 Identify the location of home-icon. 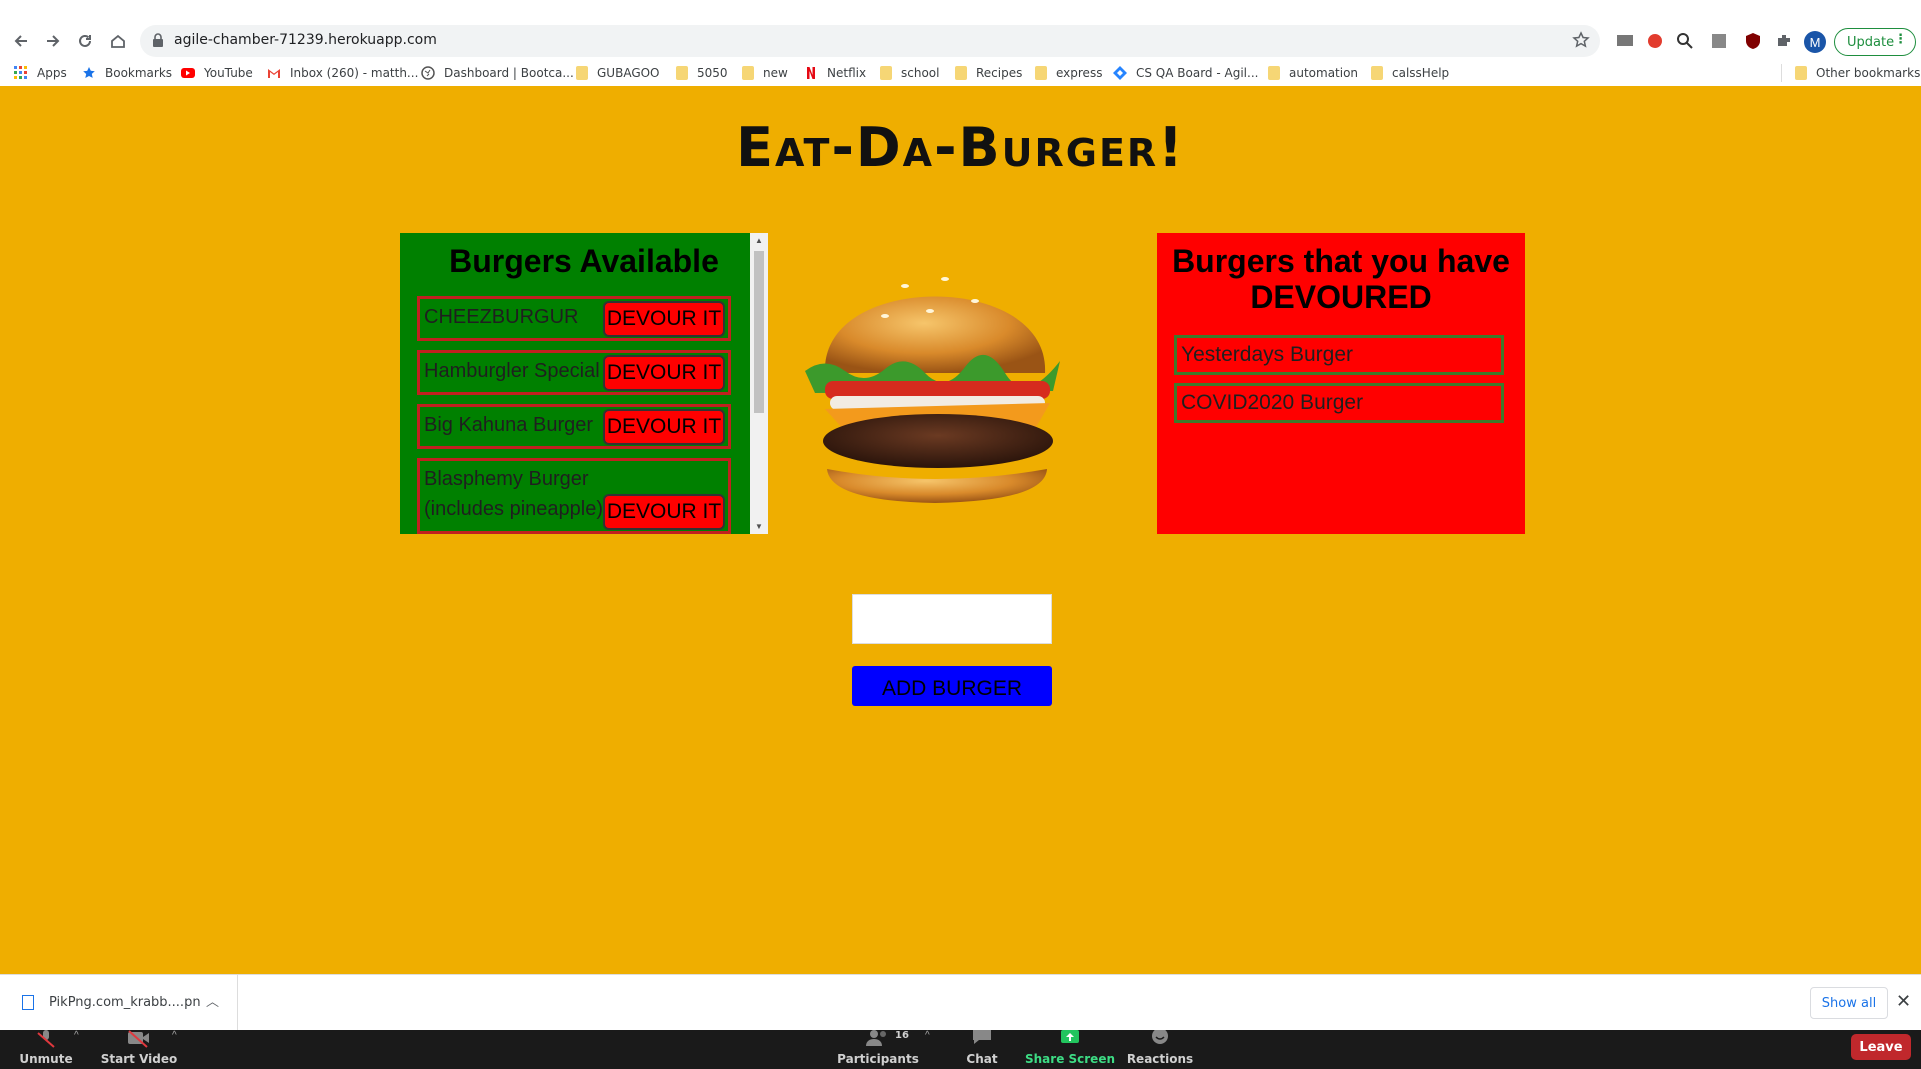
(118, 41).